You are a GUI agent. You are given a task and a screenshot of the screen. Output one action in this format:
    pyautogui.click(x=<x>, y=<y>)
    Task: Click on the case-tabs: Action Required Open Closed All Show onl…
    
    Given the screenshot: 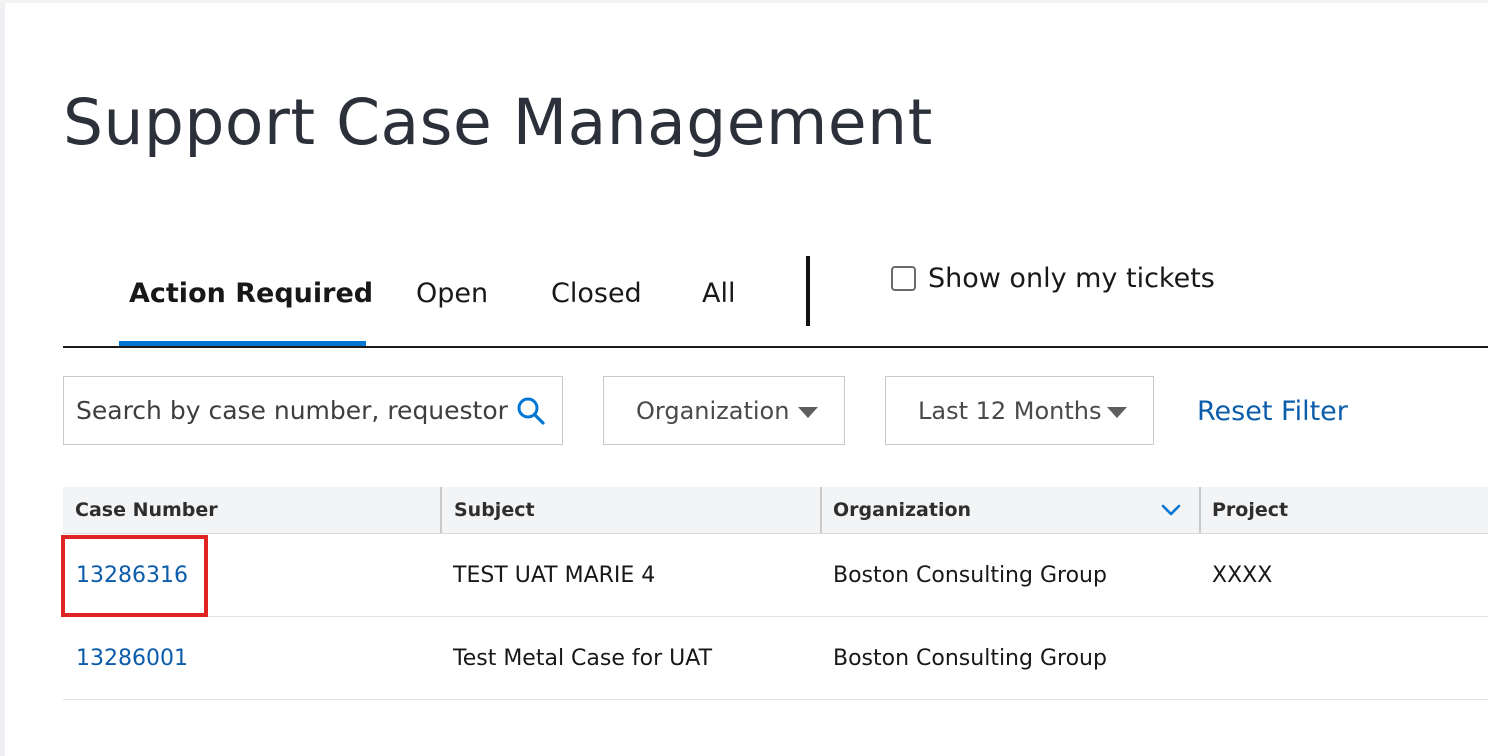 What is the action you would take?
    pyautogui.click(x=775, y=294)
    